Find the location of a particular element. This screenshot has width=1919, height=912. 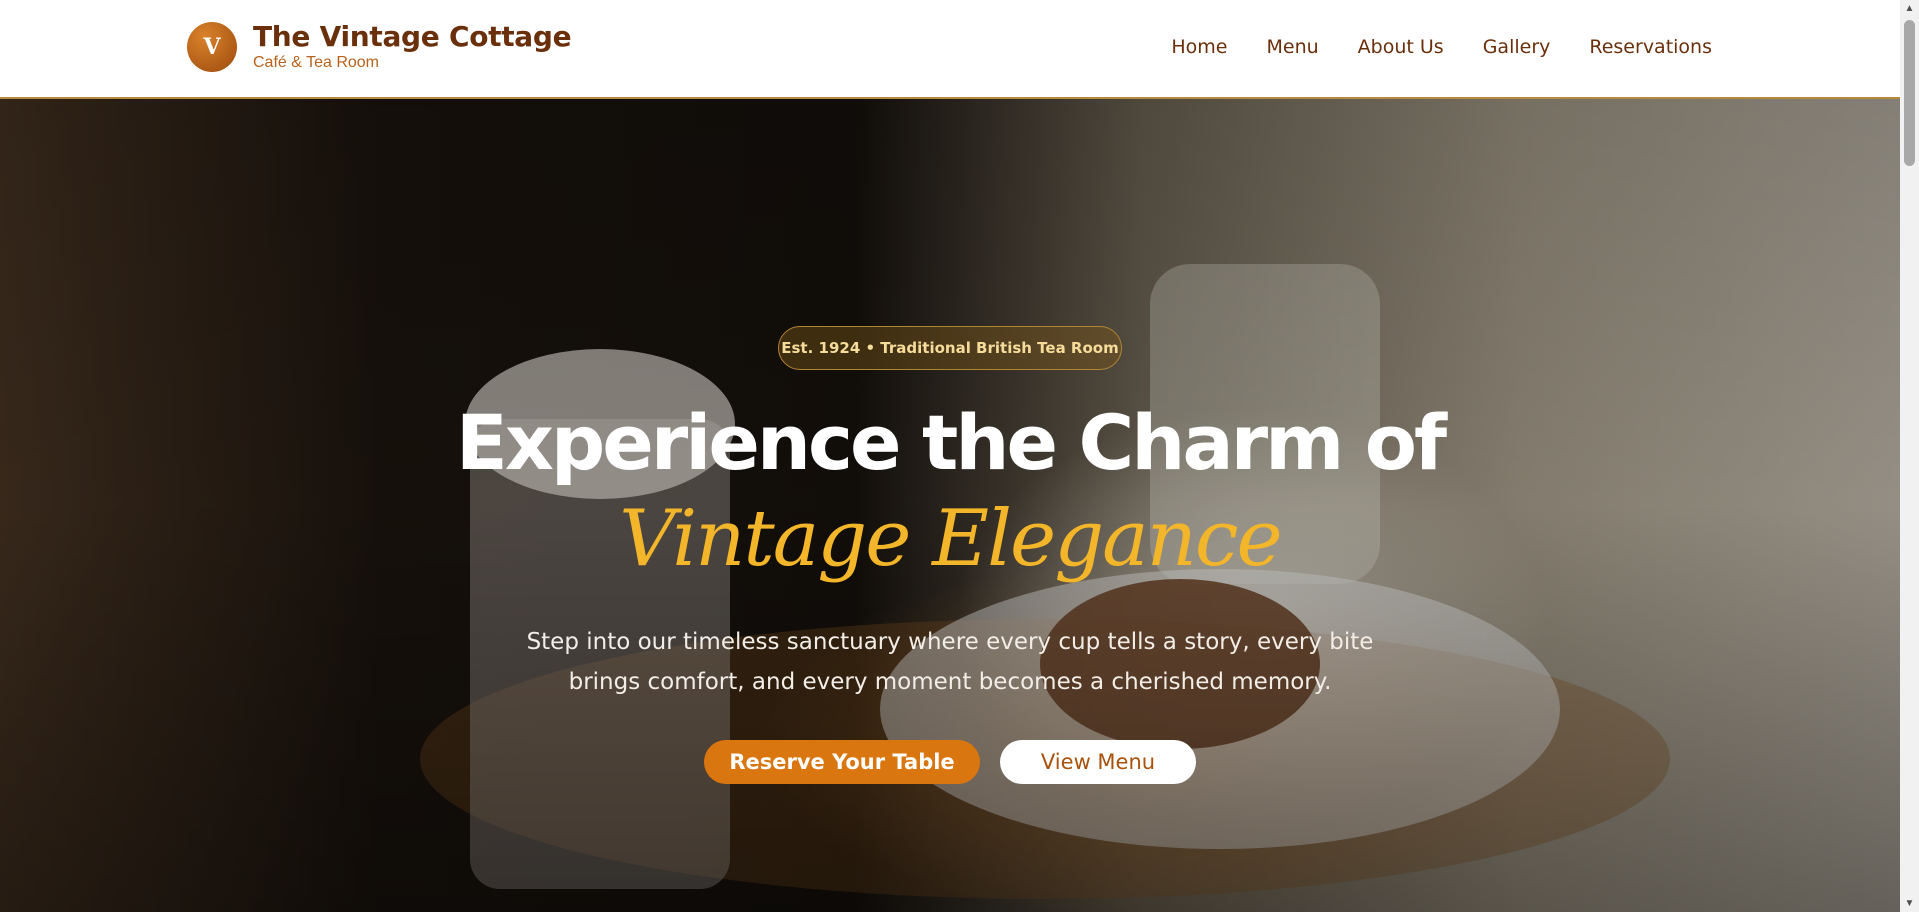

nav-about-us: About Us is located at coordinates (1401, 47).